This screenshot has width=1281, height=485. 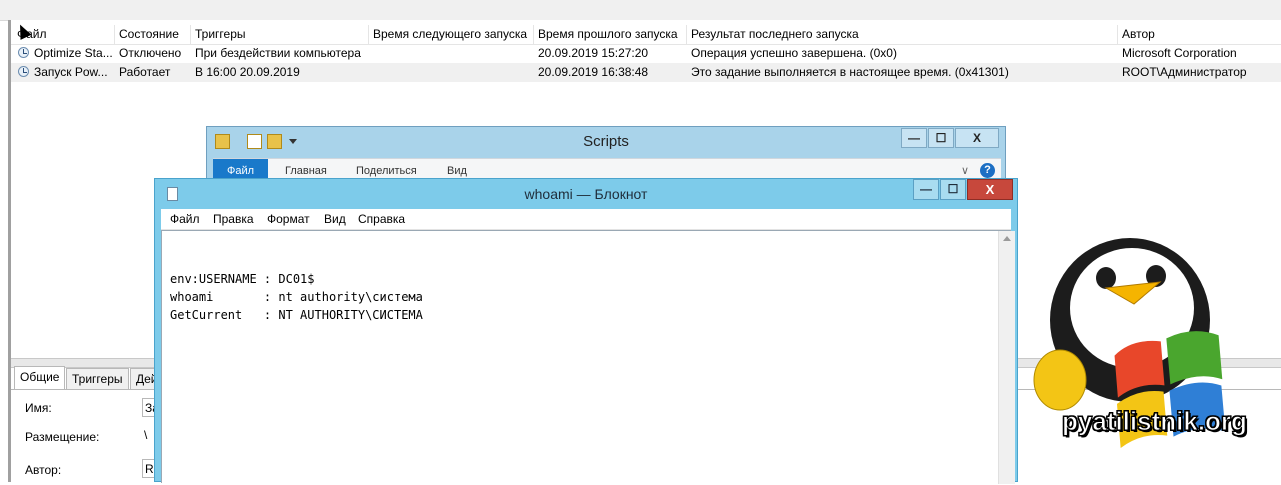 I want to click on prop-label-author: Автор:, so click(x=43, y=470).